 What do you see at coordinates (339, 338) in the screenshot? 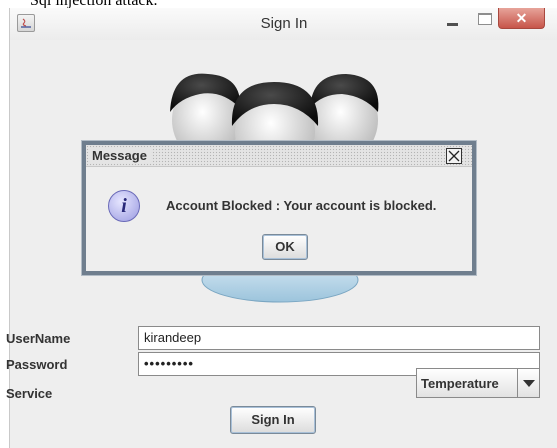
I see `username-field: kirandeep` at bounding box center [339, 338].